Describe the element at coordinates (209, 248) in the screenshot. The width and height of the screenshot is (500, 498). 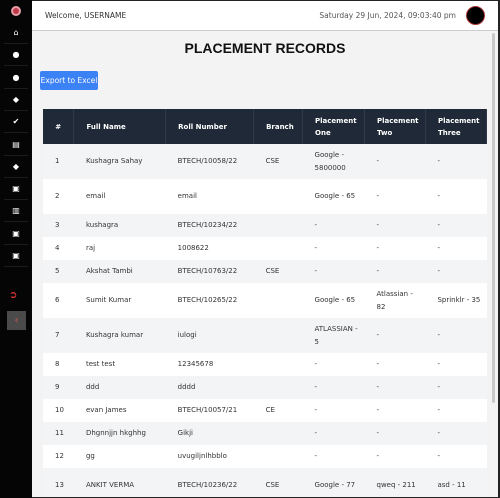
I see `table-cell: 1008622` at that location.